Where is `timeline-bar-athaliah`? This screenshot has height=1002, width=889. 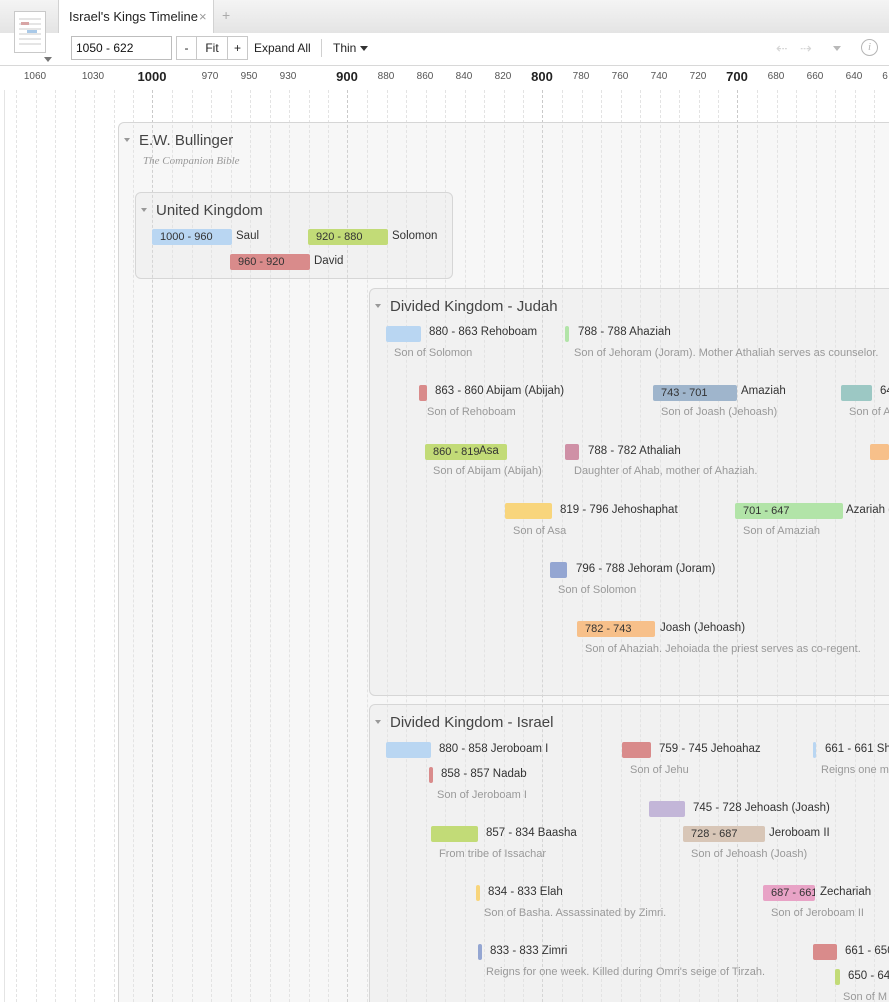 timeline-bar-athaliah is located at coordinates (572, 452).